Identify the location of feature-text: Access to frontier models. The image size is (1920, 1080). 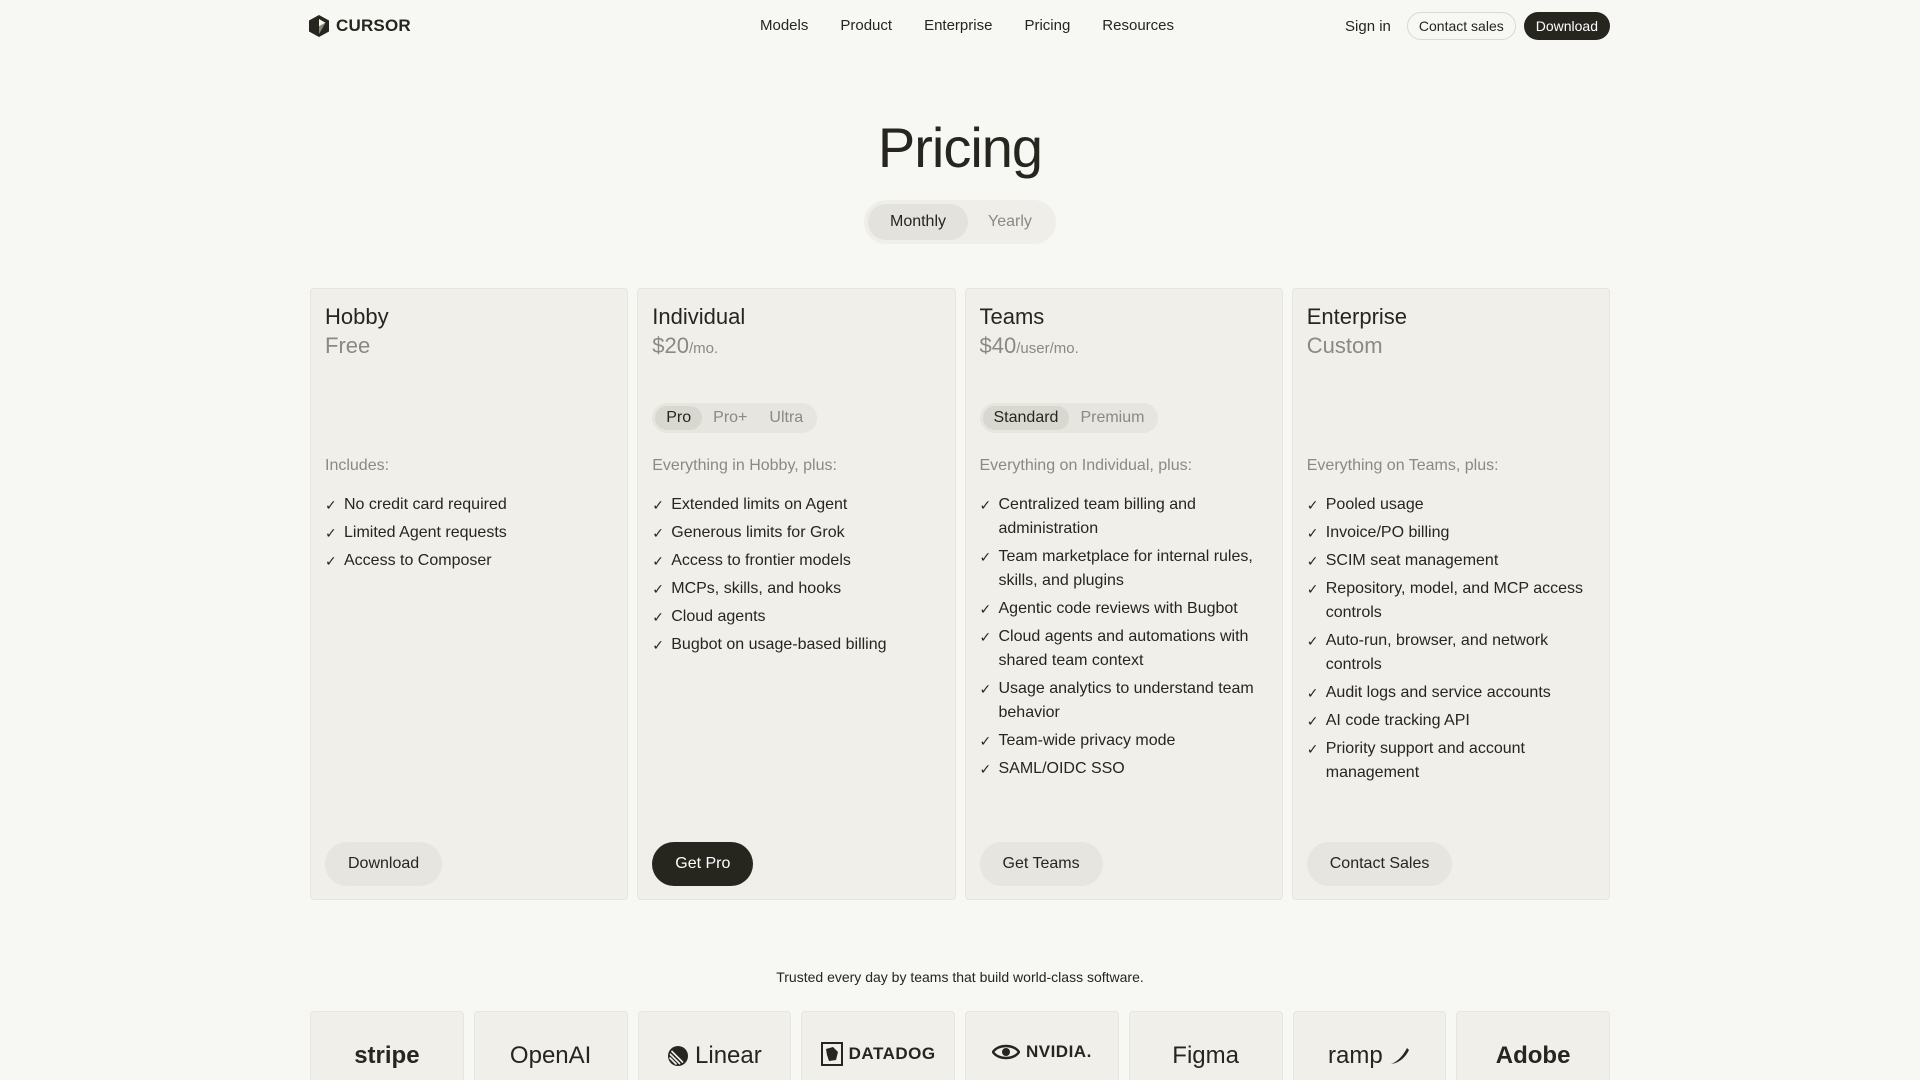
(761, 560).